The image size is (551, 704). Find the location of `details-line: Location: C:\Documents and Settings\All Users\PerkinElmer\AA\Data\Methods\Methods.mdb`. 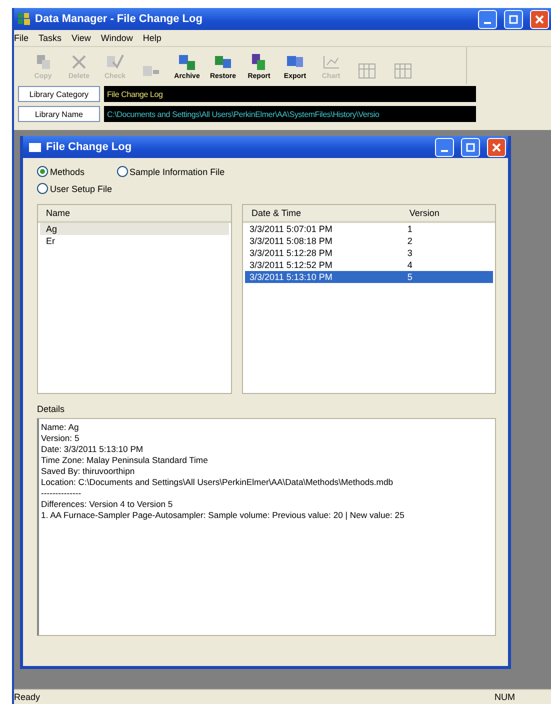

details-line: Location: C:\Documents and Settings\All Users\PerkinElmer\AA\Data\Methods\Methods.mdb is located at coordinates (217, 482).